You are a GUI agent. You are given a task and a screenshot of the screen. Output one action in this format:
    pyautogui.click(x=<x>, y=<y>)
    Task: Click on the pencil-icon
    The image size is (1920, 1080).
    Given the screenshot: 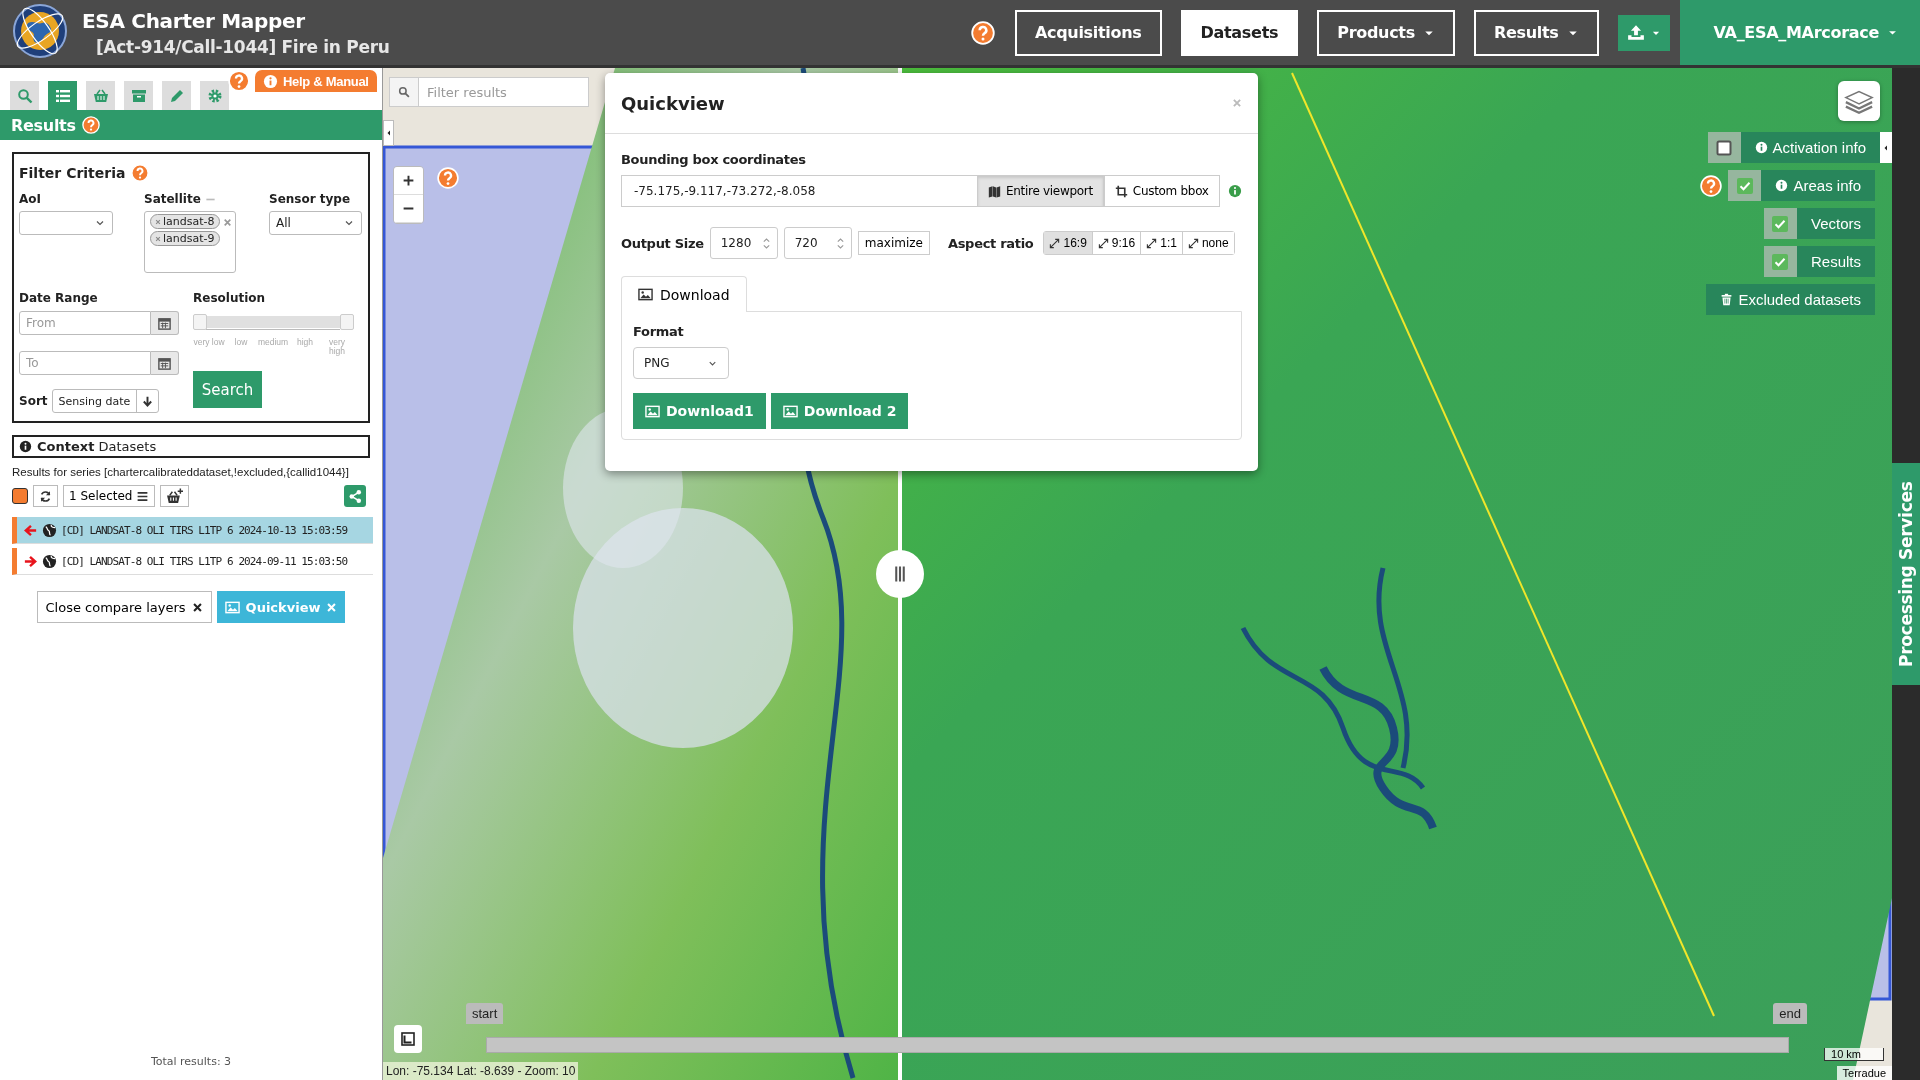 What is the action you would take?
    pyautogui.click(x=176, y=95)
    